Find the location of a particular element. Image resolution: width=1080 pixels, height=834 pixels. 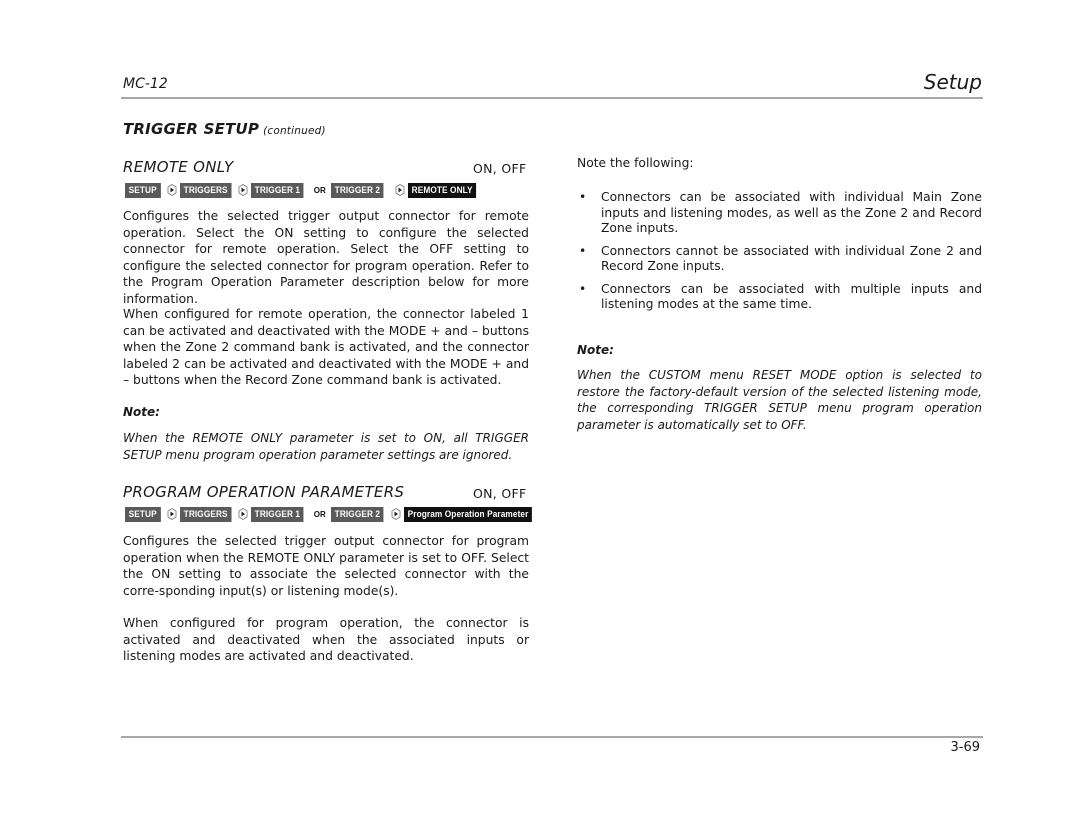

section-title: TRIGGER SETUP is located at coordinates (191, 129).